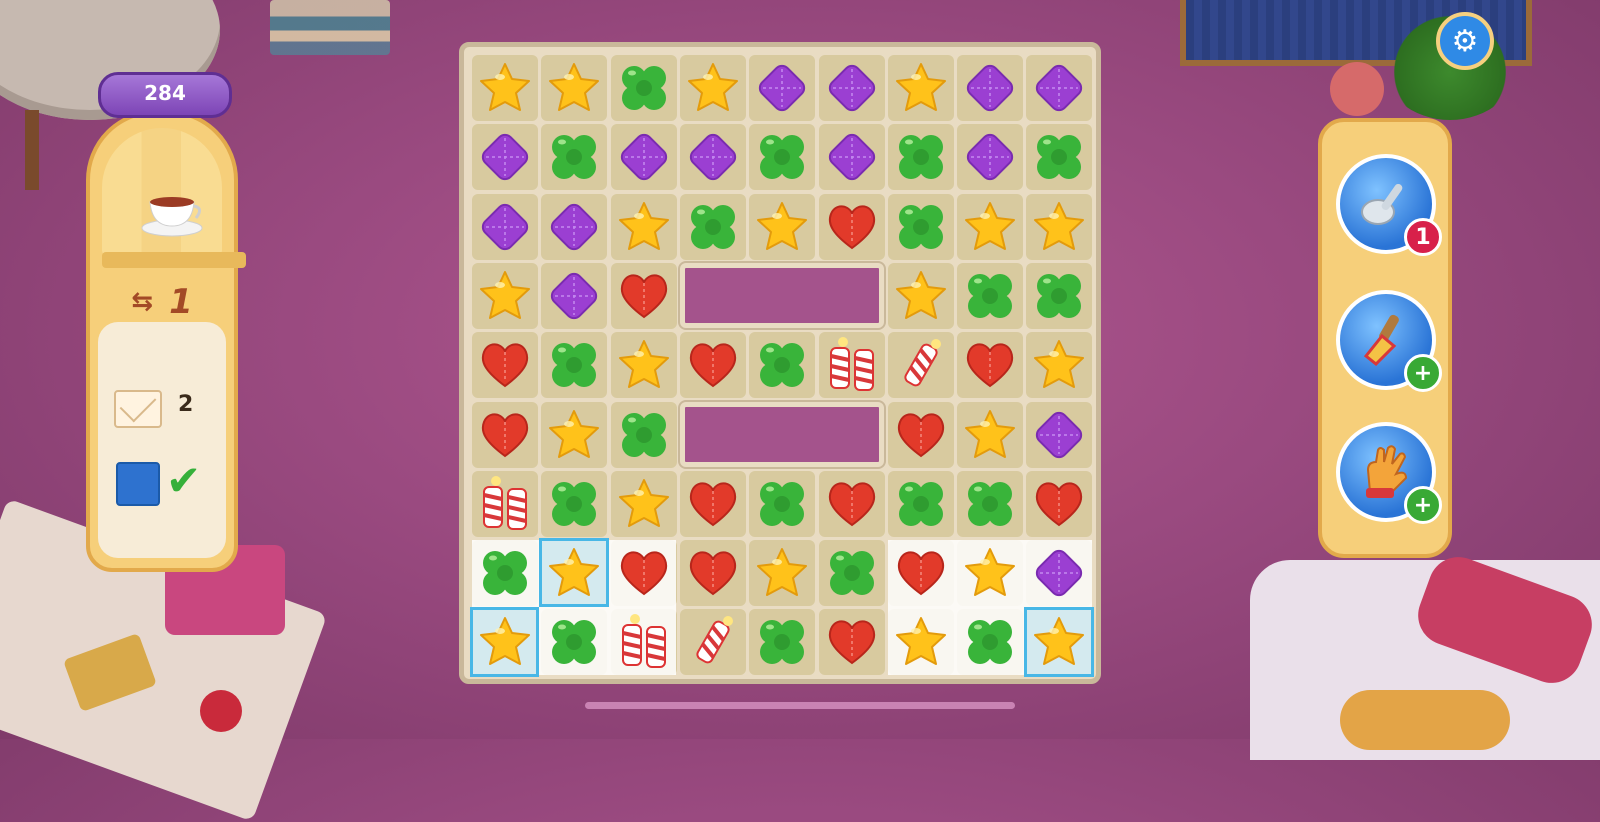  What do you see at coordinates (138, 406) in the screenshot?
I see `envelope-icon` at bounding box center [138, 406].